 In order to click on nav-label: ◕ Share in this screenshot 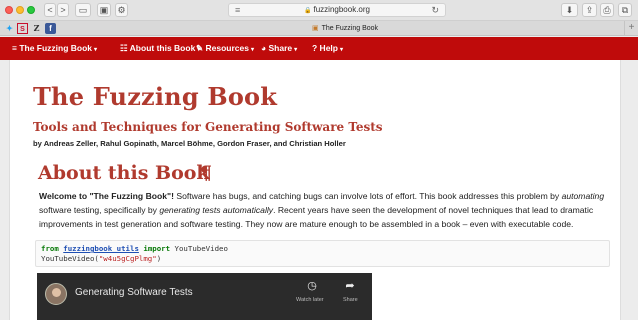, I will do `click(277, 48)`.